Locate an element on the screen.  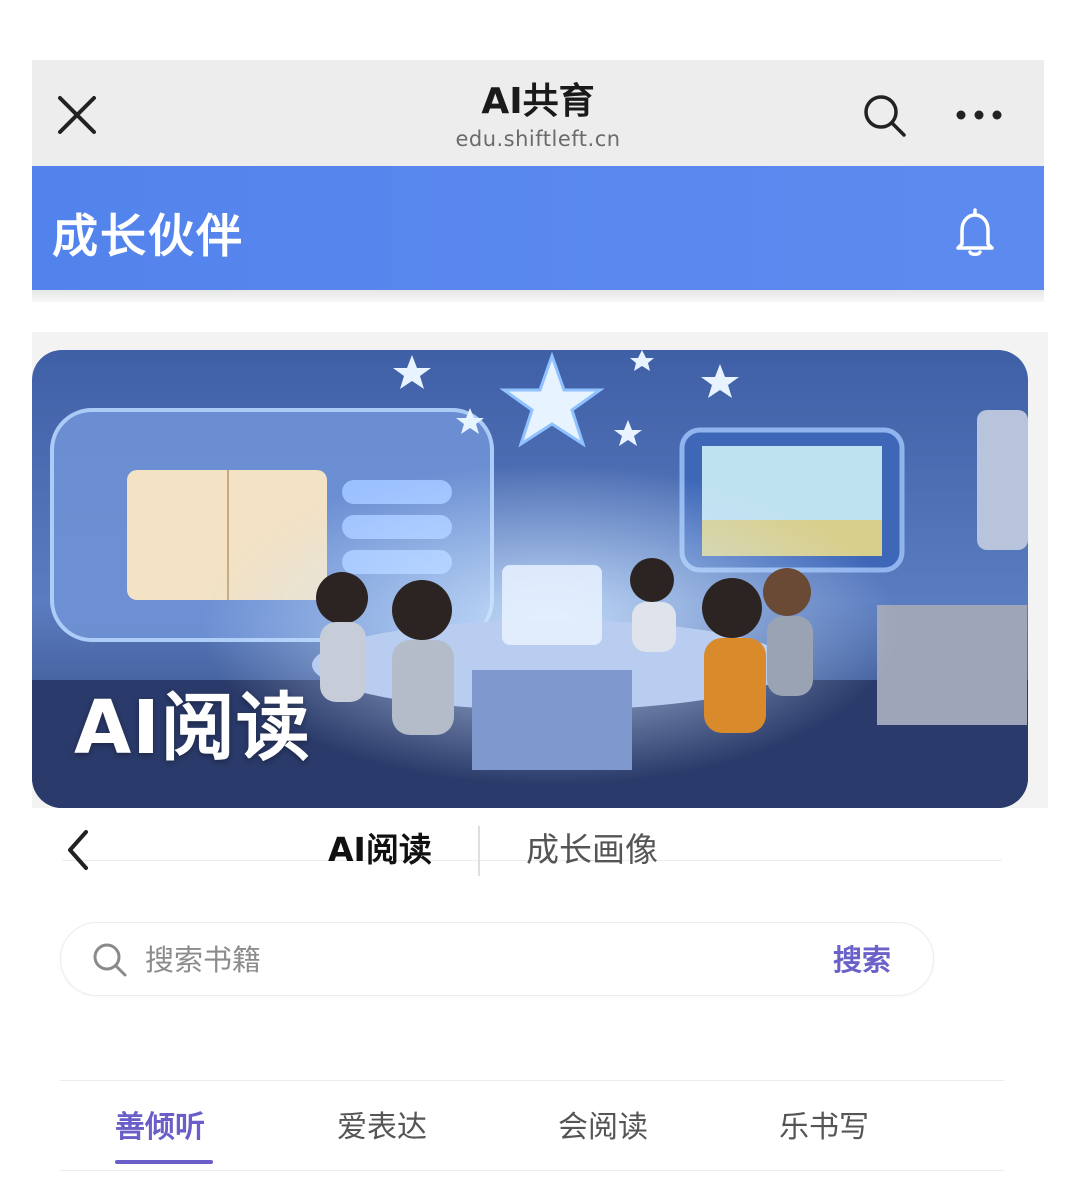
search-bar: 搜索 is located at coordinates (497, 959).